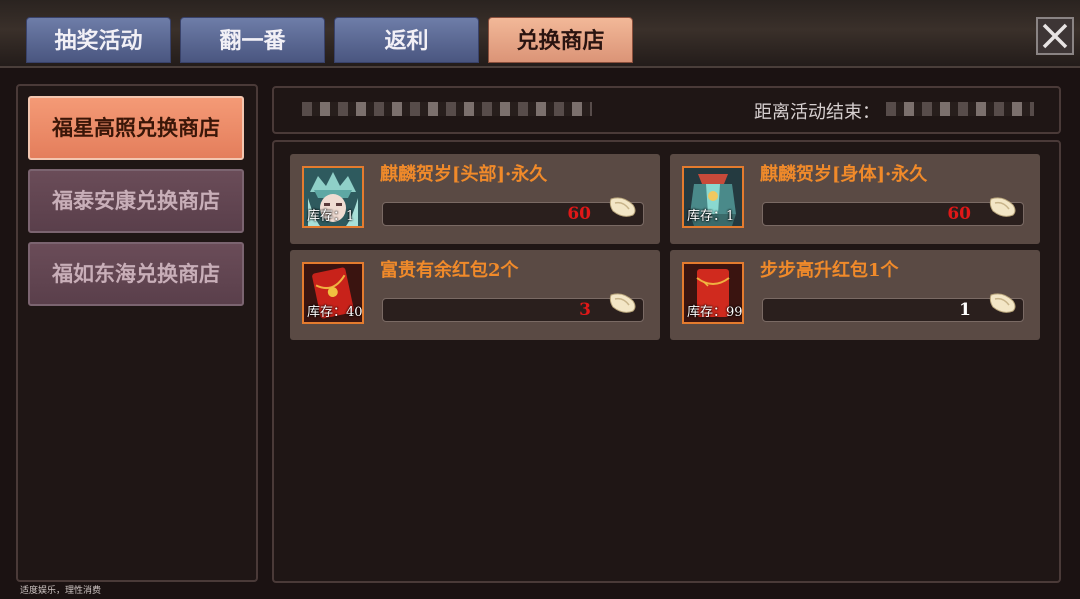  What do you see at coordinates (252, 40) in the screenshot?
I see `tab-double: 翻一番` at bounding box center [252, 40].